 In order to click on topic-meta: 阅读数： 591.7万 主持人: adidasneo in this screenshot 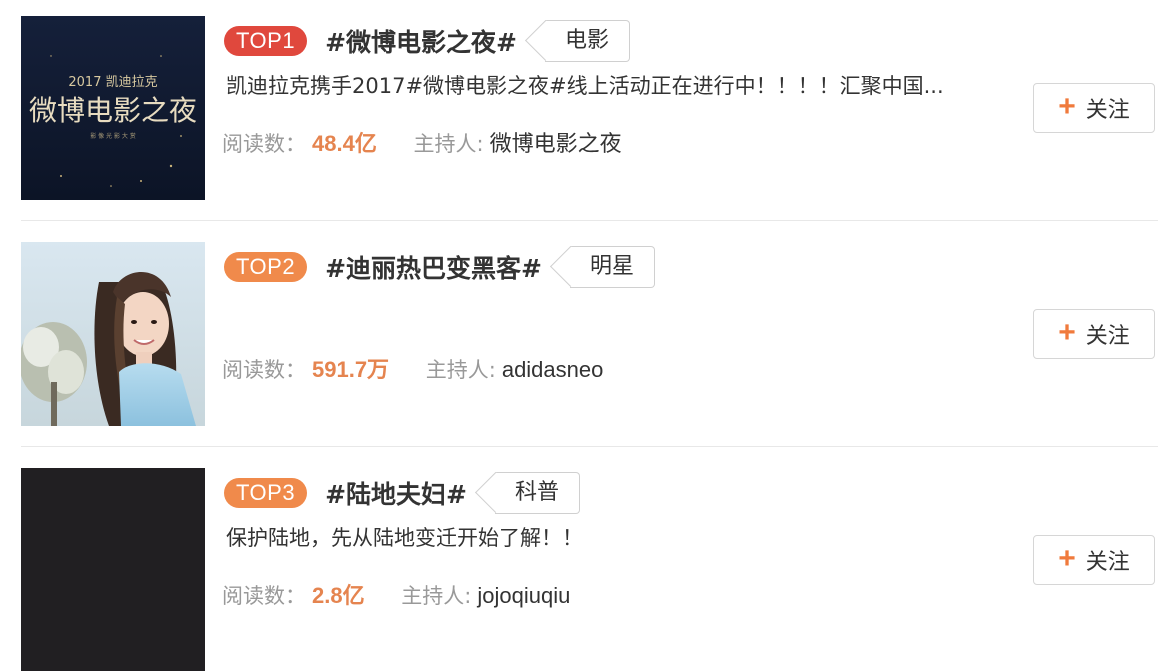, I will do `click(412, 368)`.